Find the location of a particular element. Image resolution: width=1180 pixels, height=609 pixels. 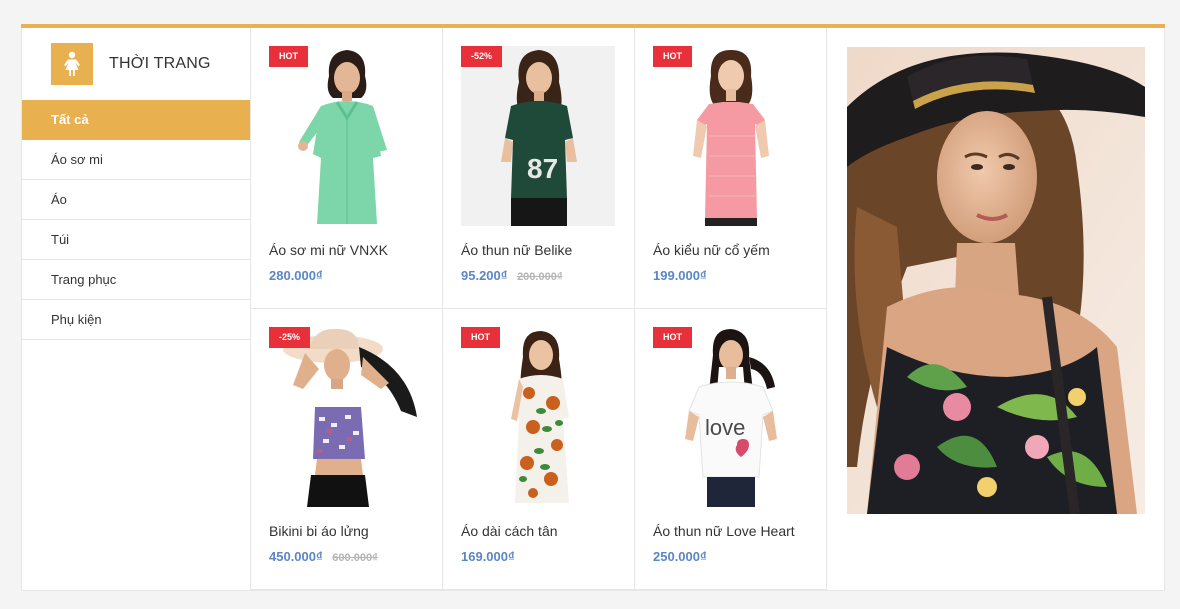

menu-item-tops: Áo is located at coordinates (136, 200).